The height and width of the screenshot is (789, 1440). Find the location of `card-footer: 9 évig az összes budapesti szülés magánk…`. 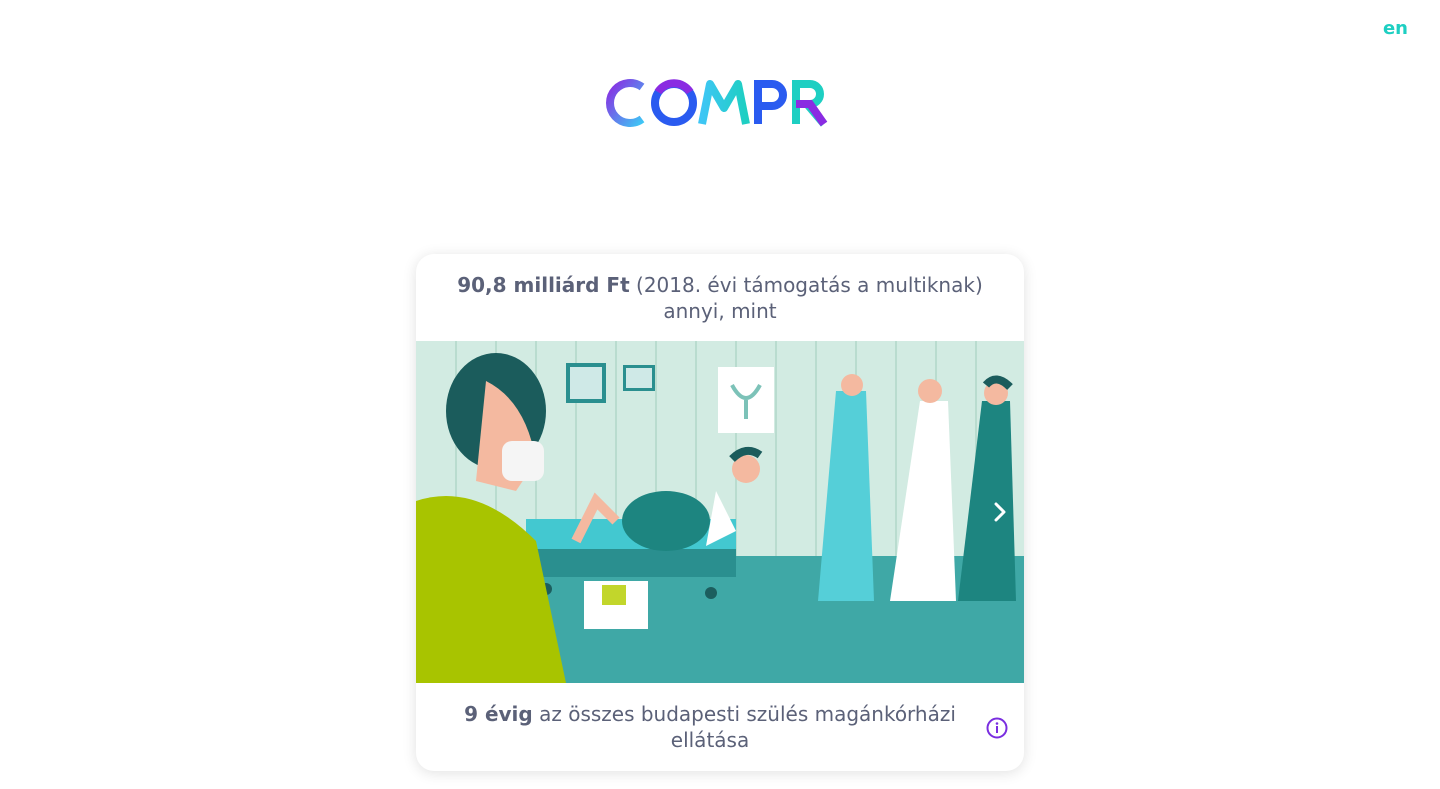

card-footer: 9 évig az összes budapesti szülés magánk… is located at coordinates (720, 727).